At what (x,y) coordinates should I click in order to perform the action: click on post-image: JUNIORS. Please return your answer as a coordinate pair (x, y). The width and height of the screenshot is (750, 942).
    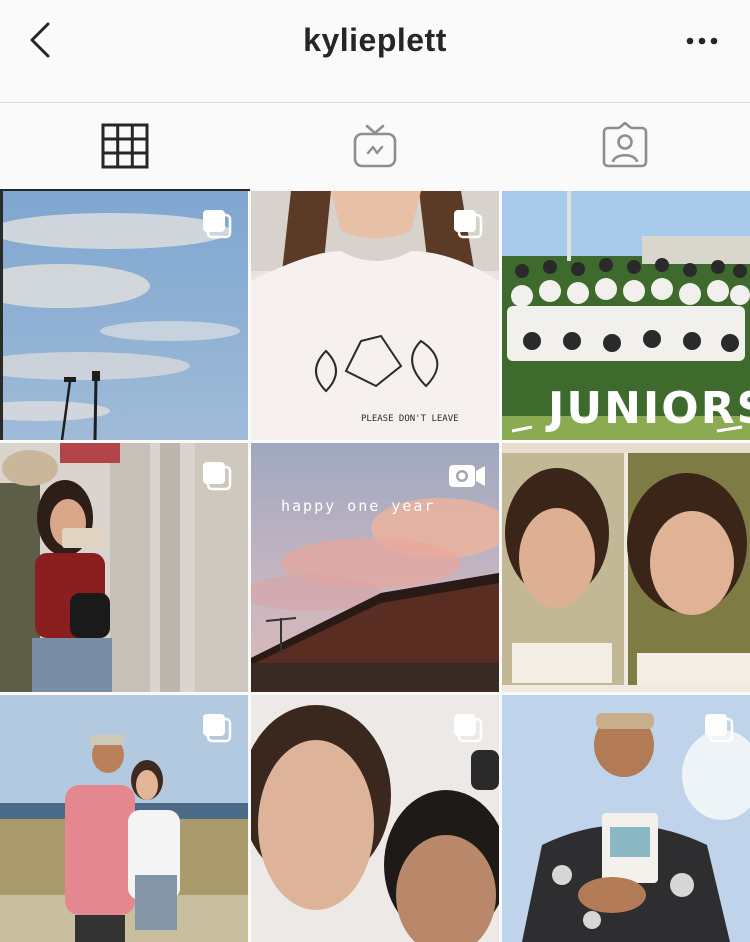
    Looking at the image, I should click on (626, 315).